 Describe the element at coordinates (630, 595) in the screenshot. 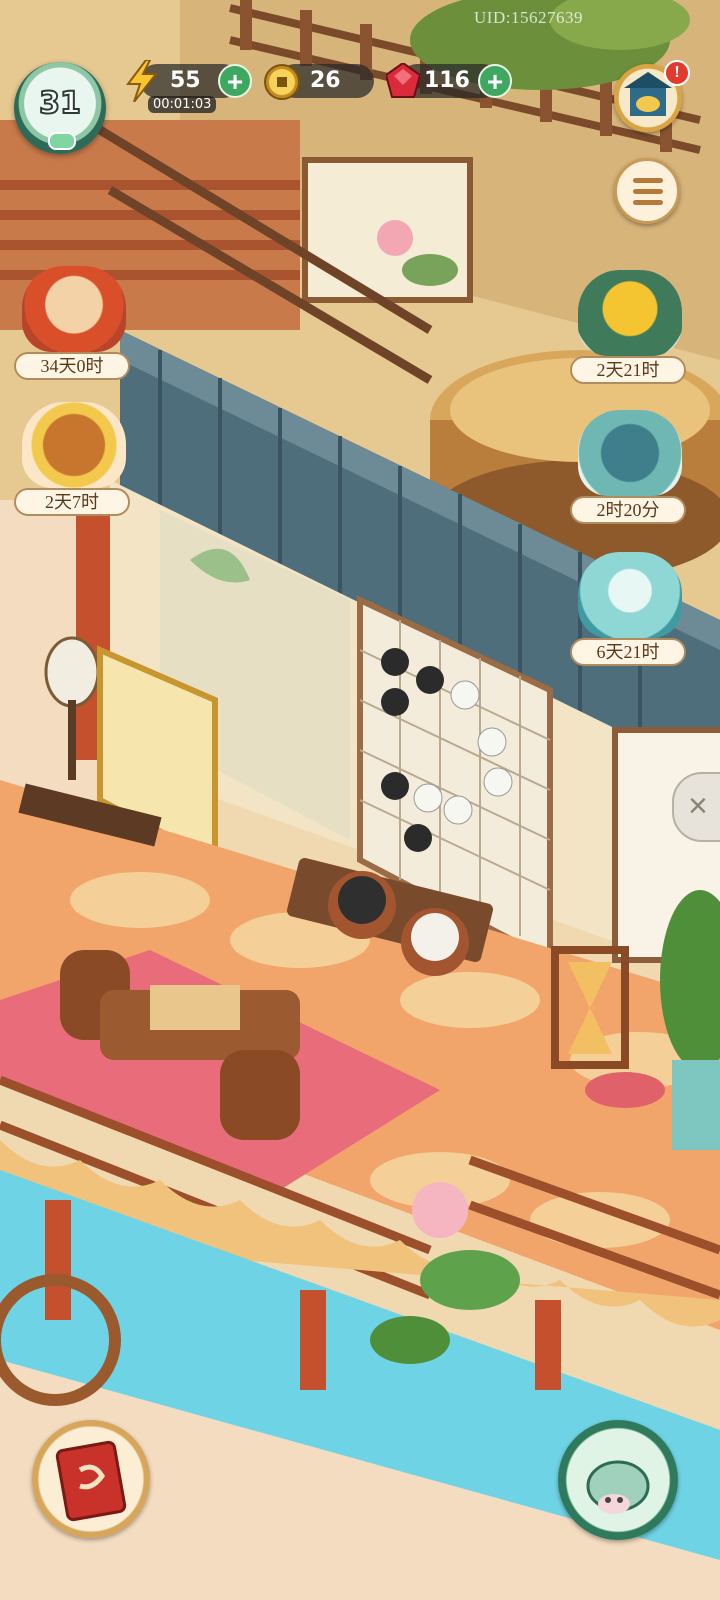

I see `cat-gift-icon` at that location.